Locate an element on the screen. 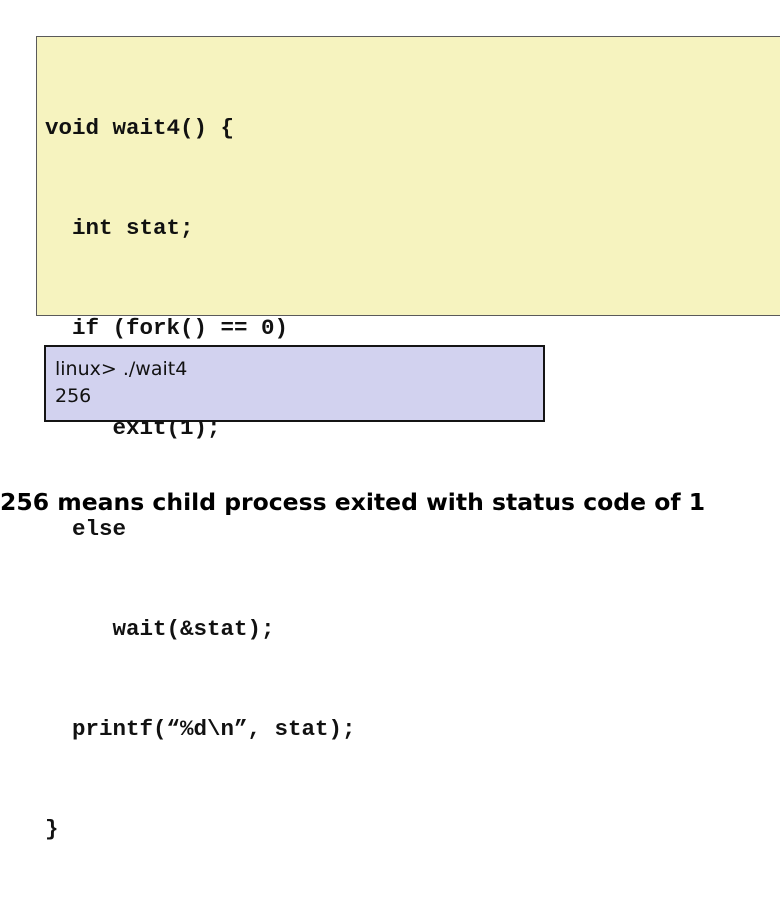 The image size is (780, 914). code-line: else is located at coordinates (86, 528).